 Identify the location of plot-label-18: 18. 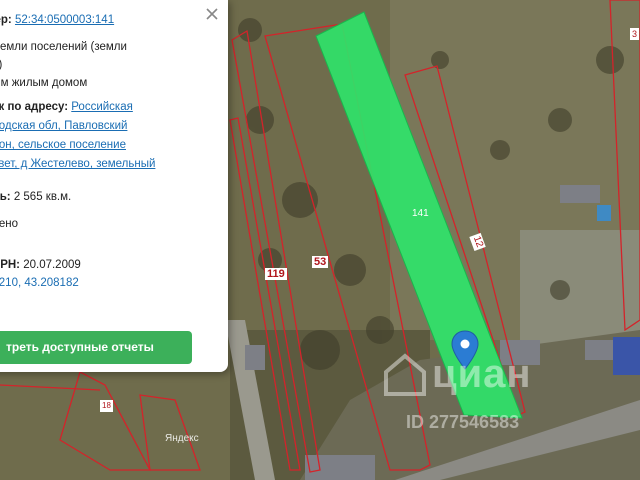
(106, 406).